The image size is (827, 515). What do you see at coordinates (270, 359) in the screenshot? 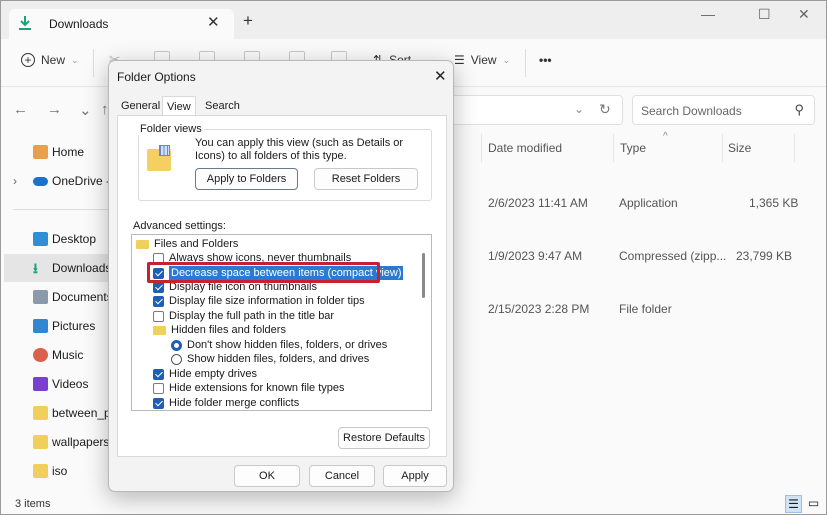
I see `setting-show-hidden: Show hidden files, folders, and drives` at bounding box center [270, 359].